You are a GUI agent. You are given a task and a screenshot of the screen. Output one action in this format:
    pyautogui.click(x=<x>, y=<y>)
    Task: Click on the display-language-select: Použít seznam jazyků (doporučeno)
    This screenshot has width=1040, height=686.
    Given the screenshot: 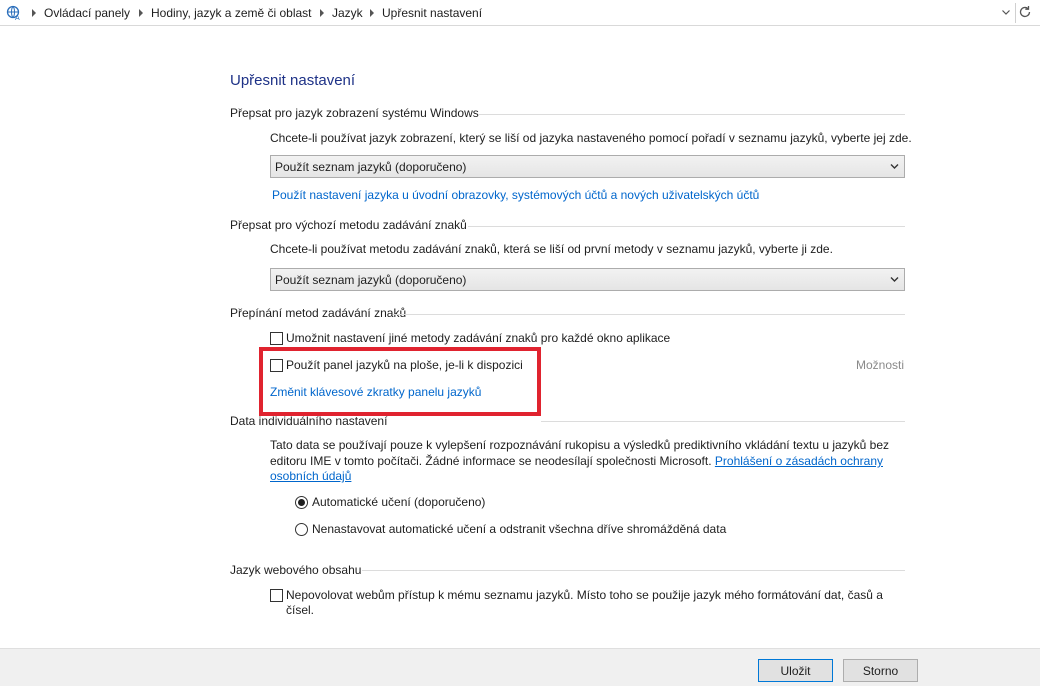 What is the action you would take?
    pyautogui.click(x=587, y=166)
    